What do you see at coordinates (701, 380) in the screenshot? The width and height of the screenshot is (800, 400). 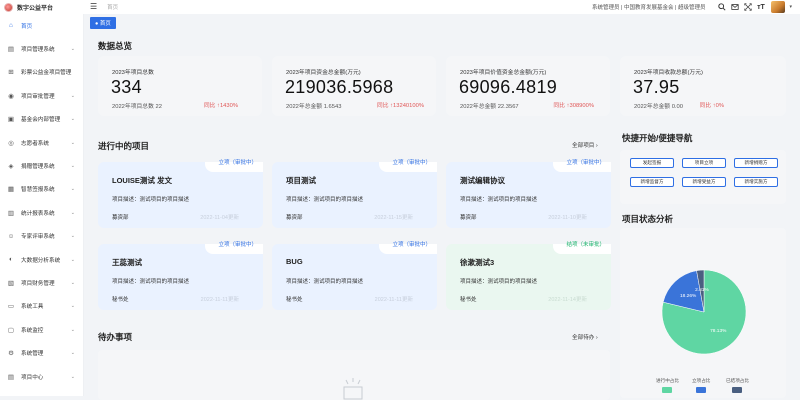 I see `legend-label: 立项占比` at bounding box center [701, 380].